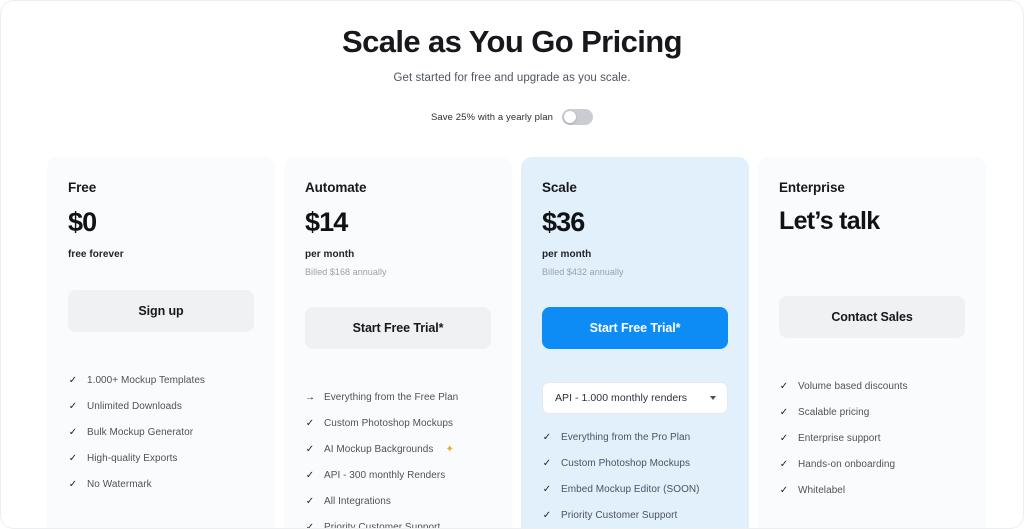 This screenshot has width=1024, height=529. I want to click on feature-label: Scalable pricing, so click(834, 412).